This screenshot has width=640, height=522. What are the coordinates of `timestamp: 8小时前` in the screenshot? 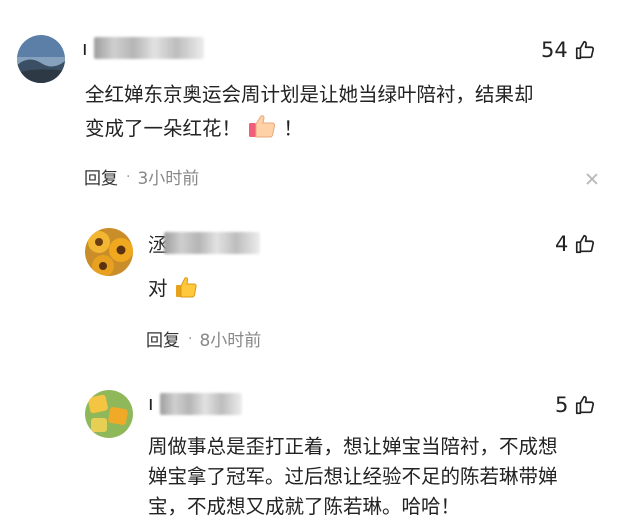 It's located at (230, 341).